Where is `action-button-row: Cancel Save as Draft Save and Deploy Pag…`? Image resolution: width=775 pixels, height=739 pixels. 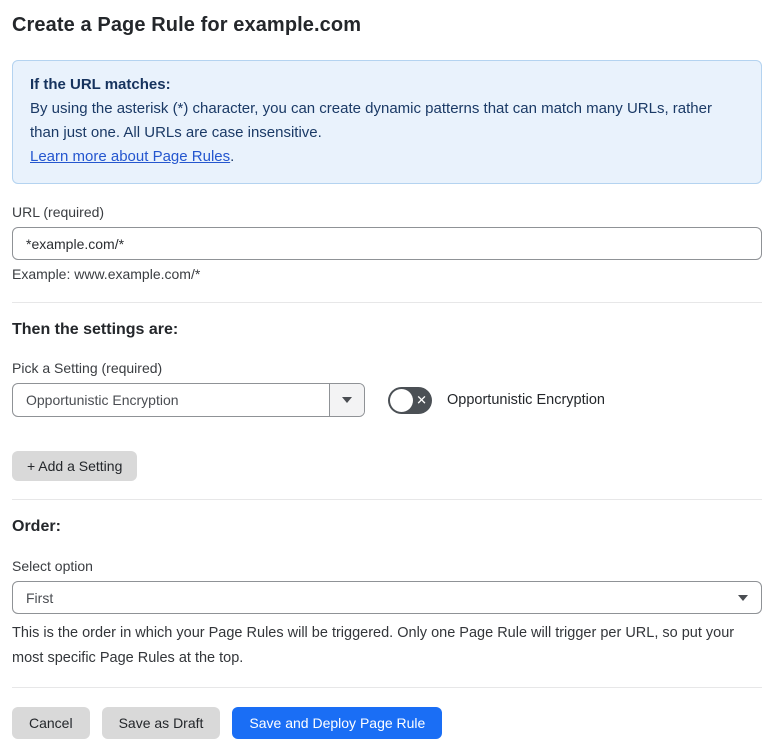
action-button-row: Cancel Save as Draft Save and Deploy Pag… is located at coordinates (387, 723).